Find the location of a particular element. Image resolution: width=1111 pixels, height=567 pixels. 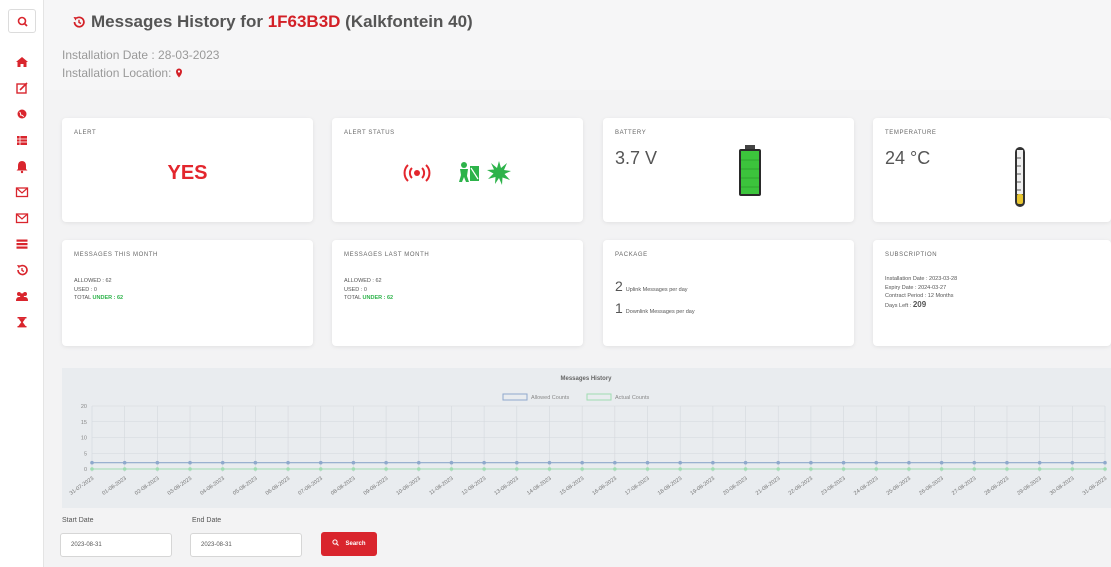

legend-label: Actual Counts is located at coordinates (632, 398).